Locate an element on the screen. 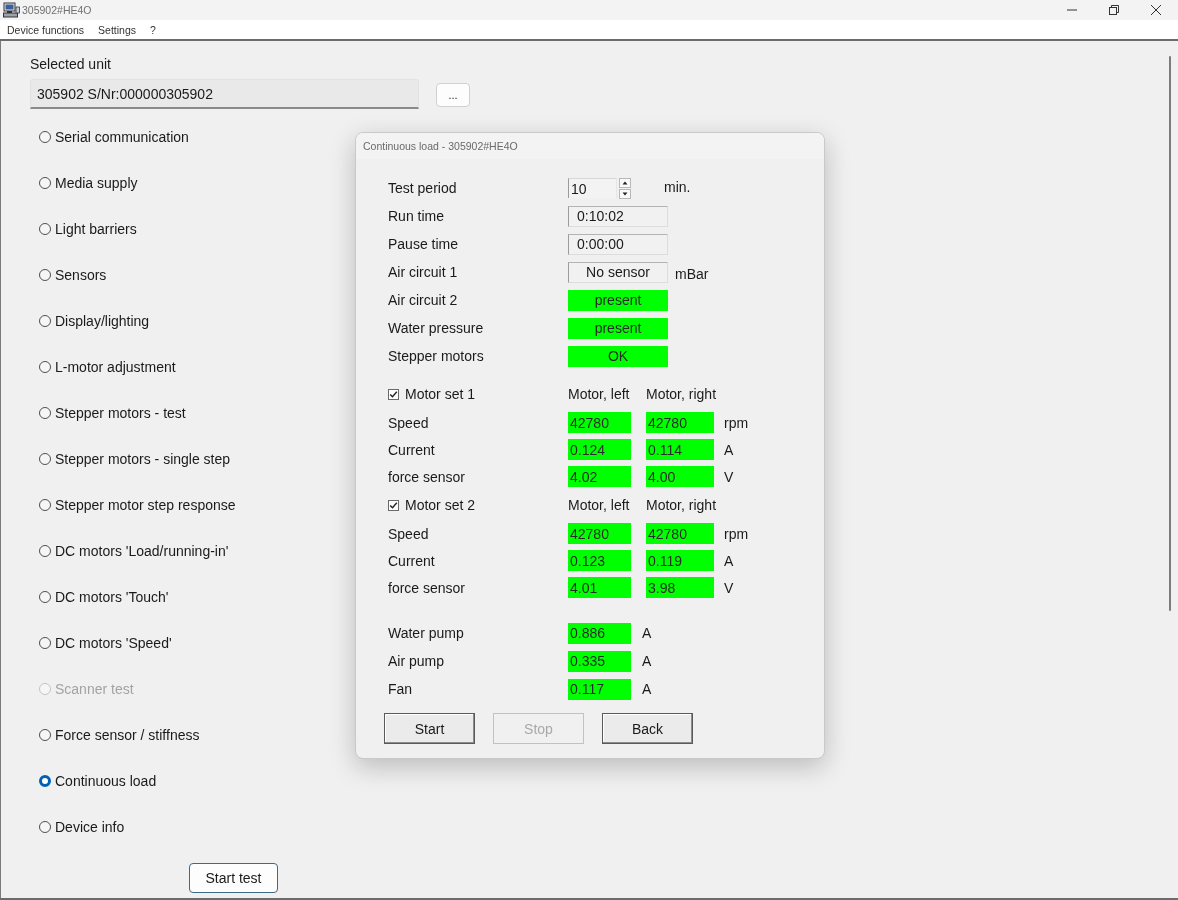 This screenshot has height=900, width=1178. radio-label: Stepper motor step response is located at coordinates (145, 505).